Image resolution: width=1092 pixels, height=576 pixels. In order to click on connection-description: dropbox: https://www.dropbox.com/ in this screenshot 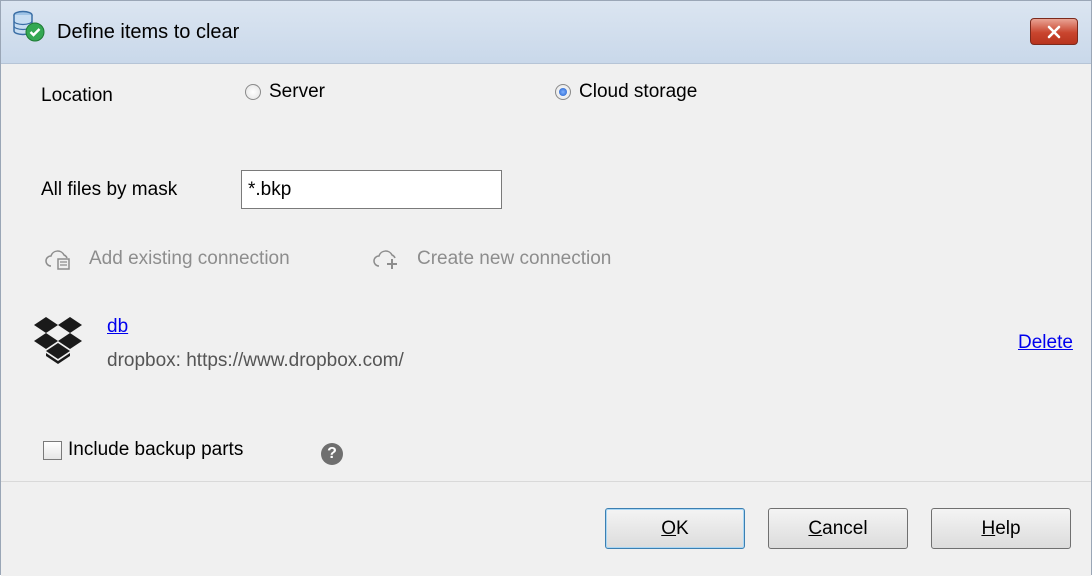, I will do `click(255, 360)`.